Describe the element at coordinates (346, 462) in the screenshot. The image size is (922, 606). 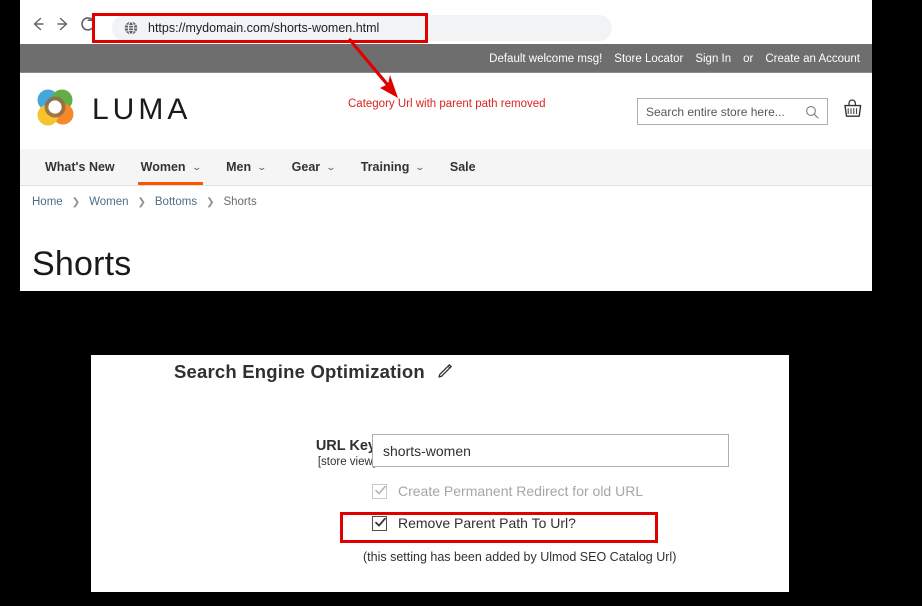
I see `url-key-scope-label: [store view]` at that location.